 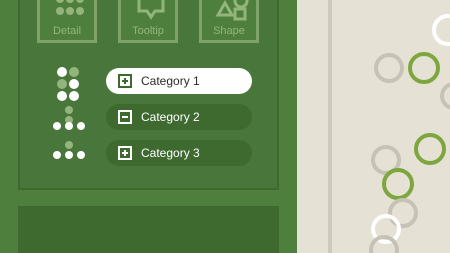 I want to click on ring-white, so click(x=441, y=30).